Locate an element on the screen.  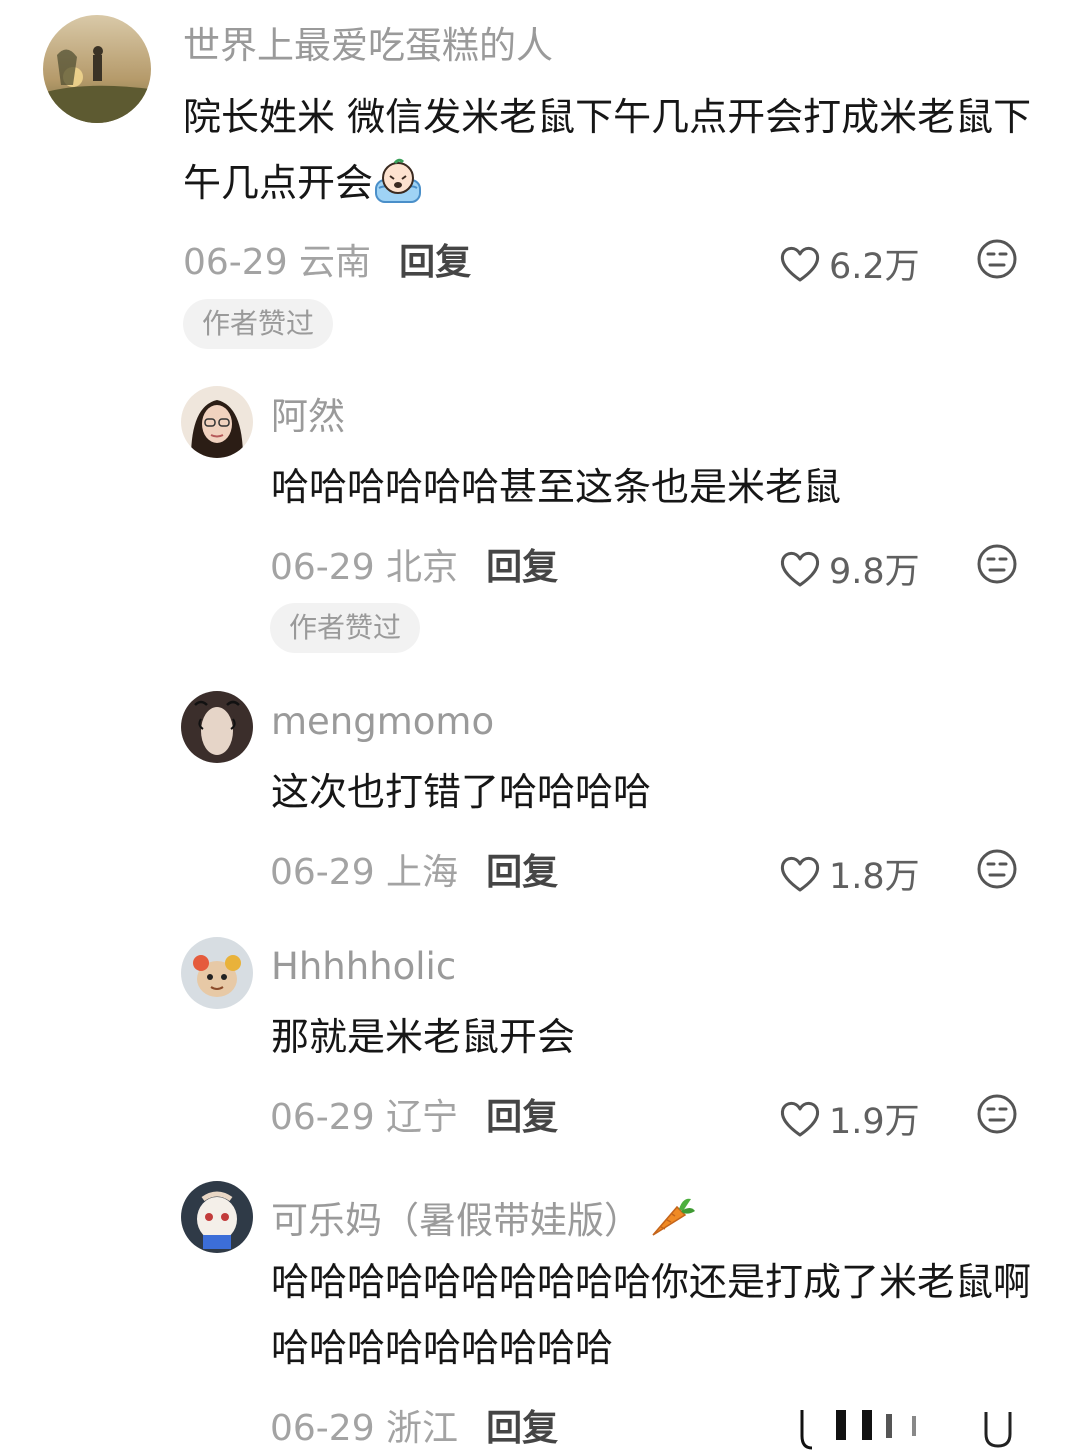
date-location: 06-29 辽宁 is located at coordinates (364, 1117).